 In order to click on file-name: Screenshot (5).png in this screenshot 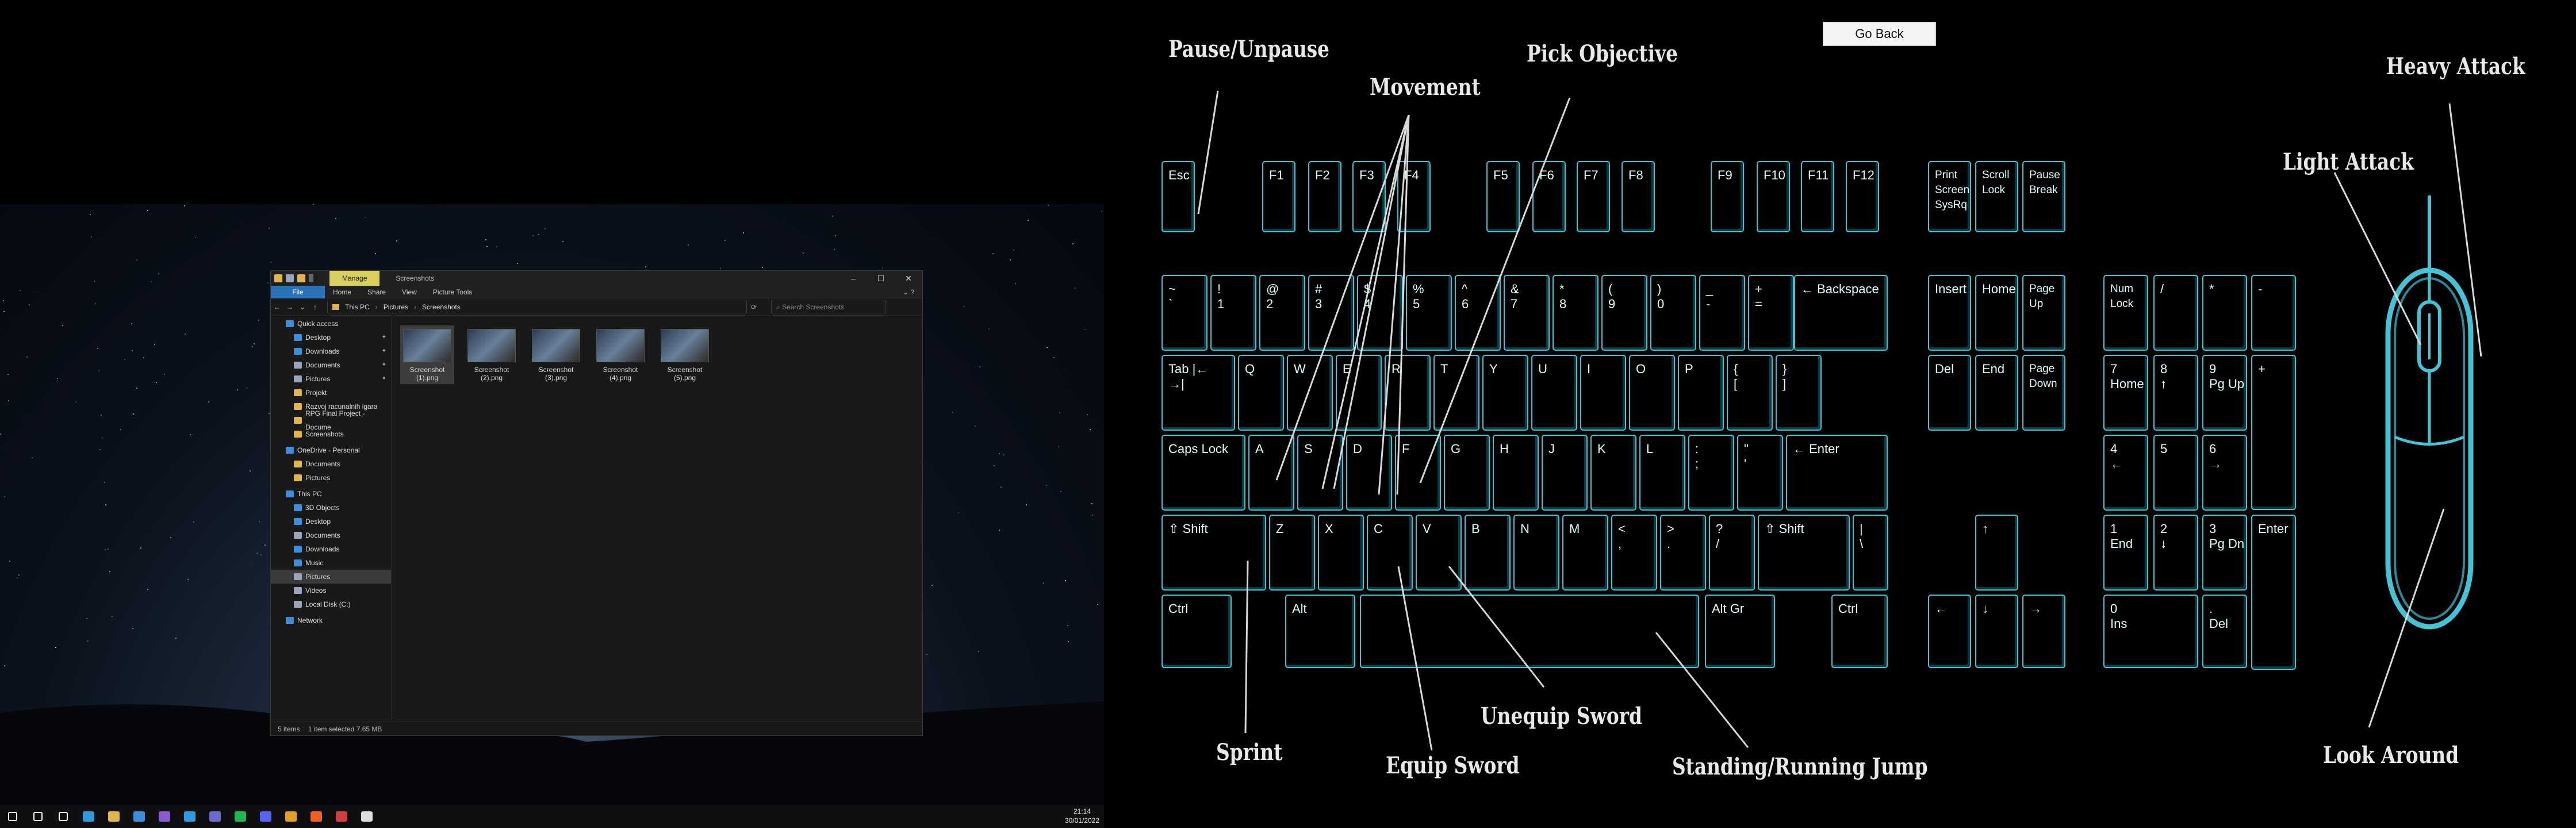, I will do `click(685, 374)`.